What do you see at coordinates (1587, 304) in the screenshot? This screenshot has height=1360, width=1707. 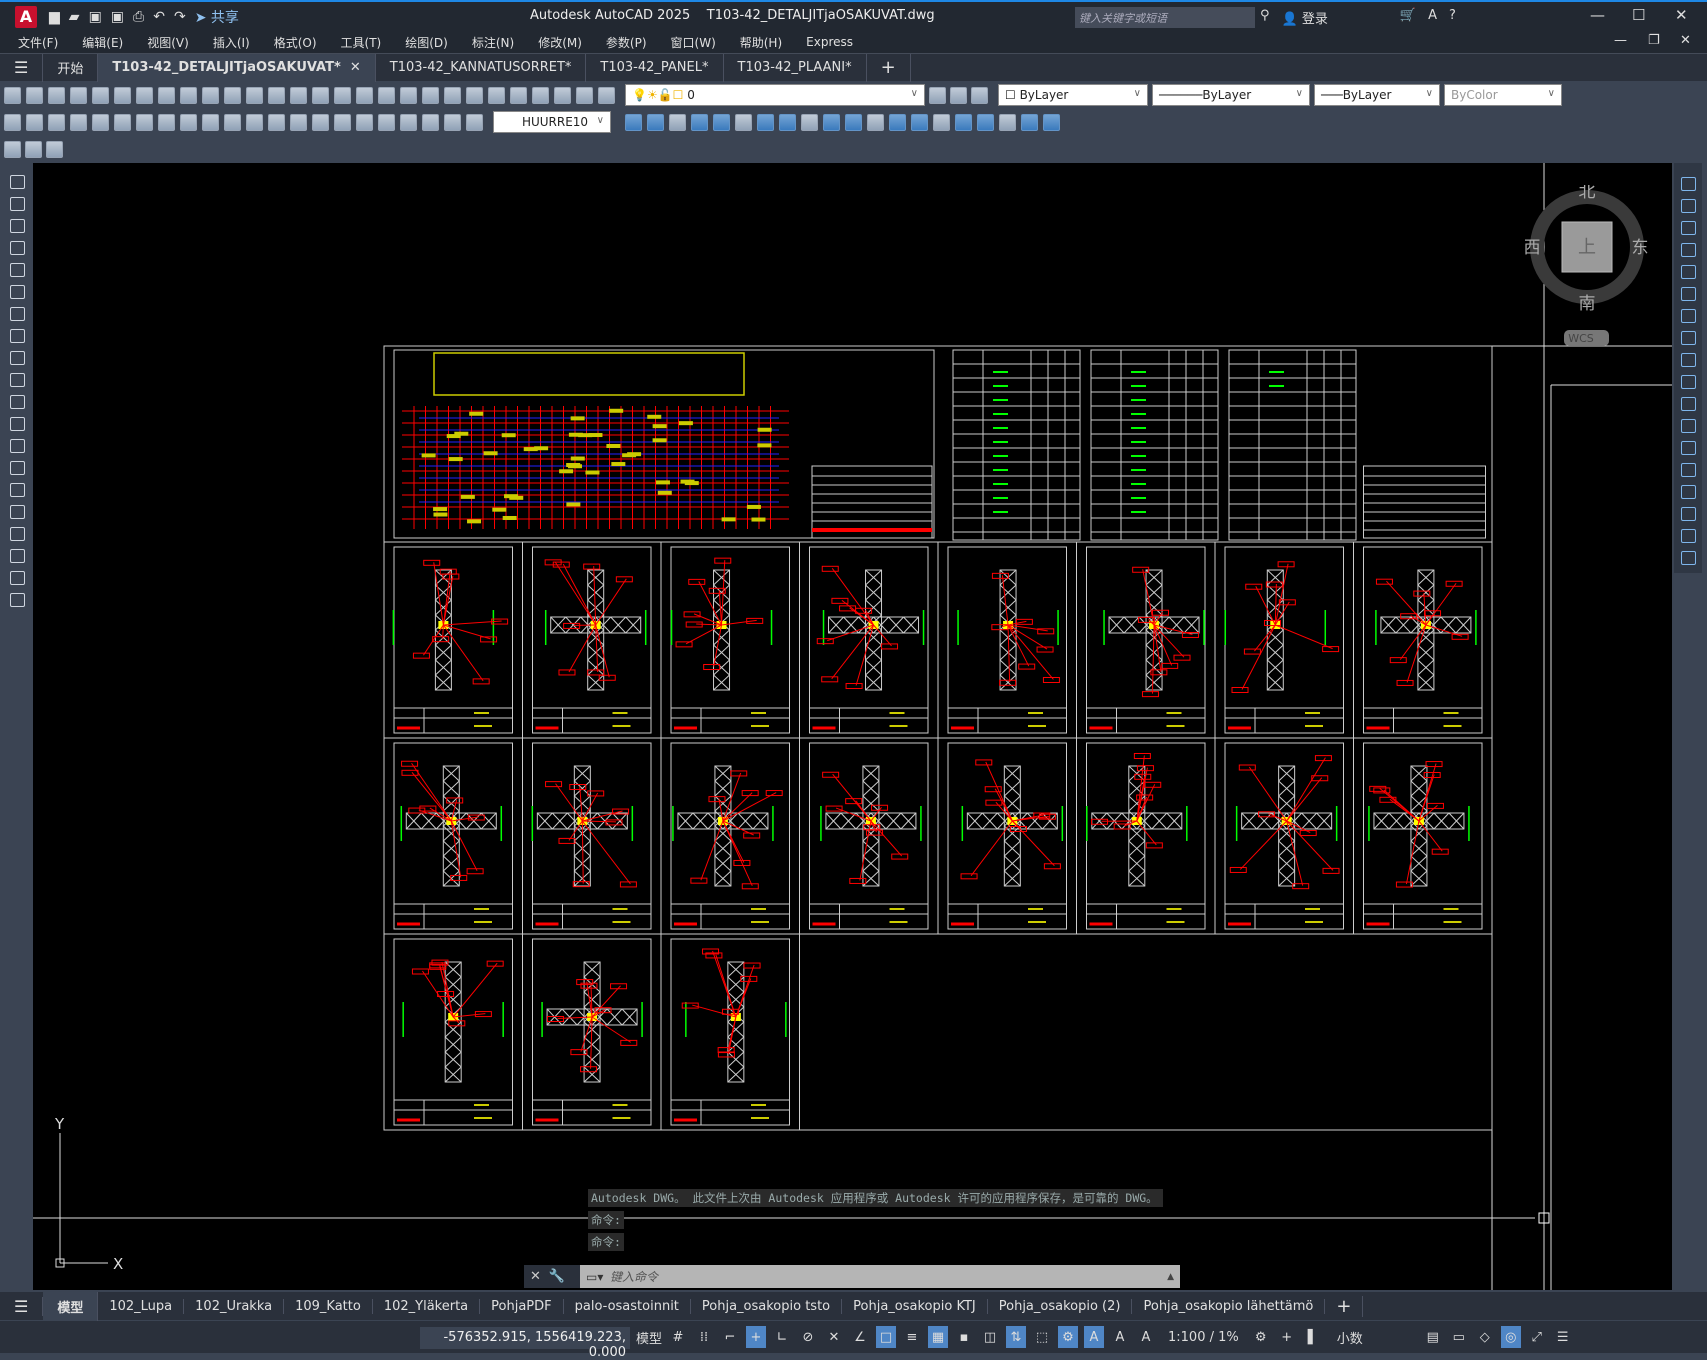 I see `south-label: 南` at bounding box center [1587, 304].